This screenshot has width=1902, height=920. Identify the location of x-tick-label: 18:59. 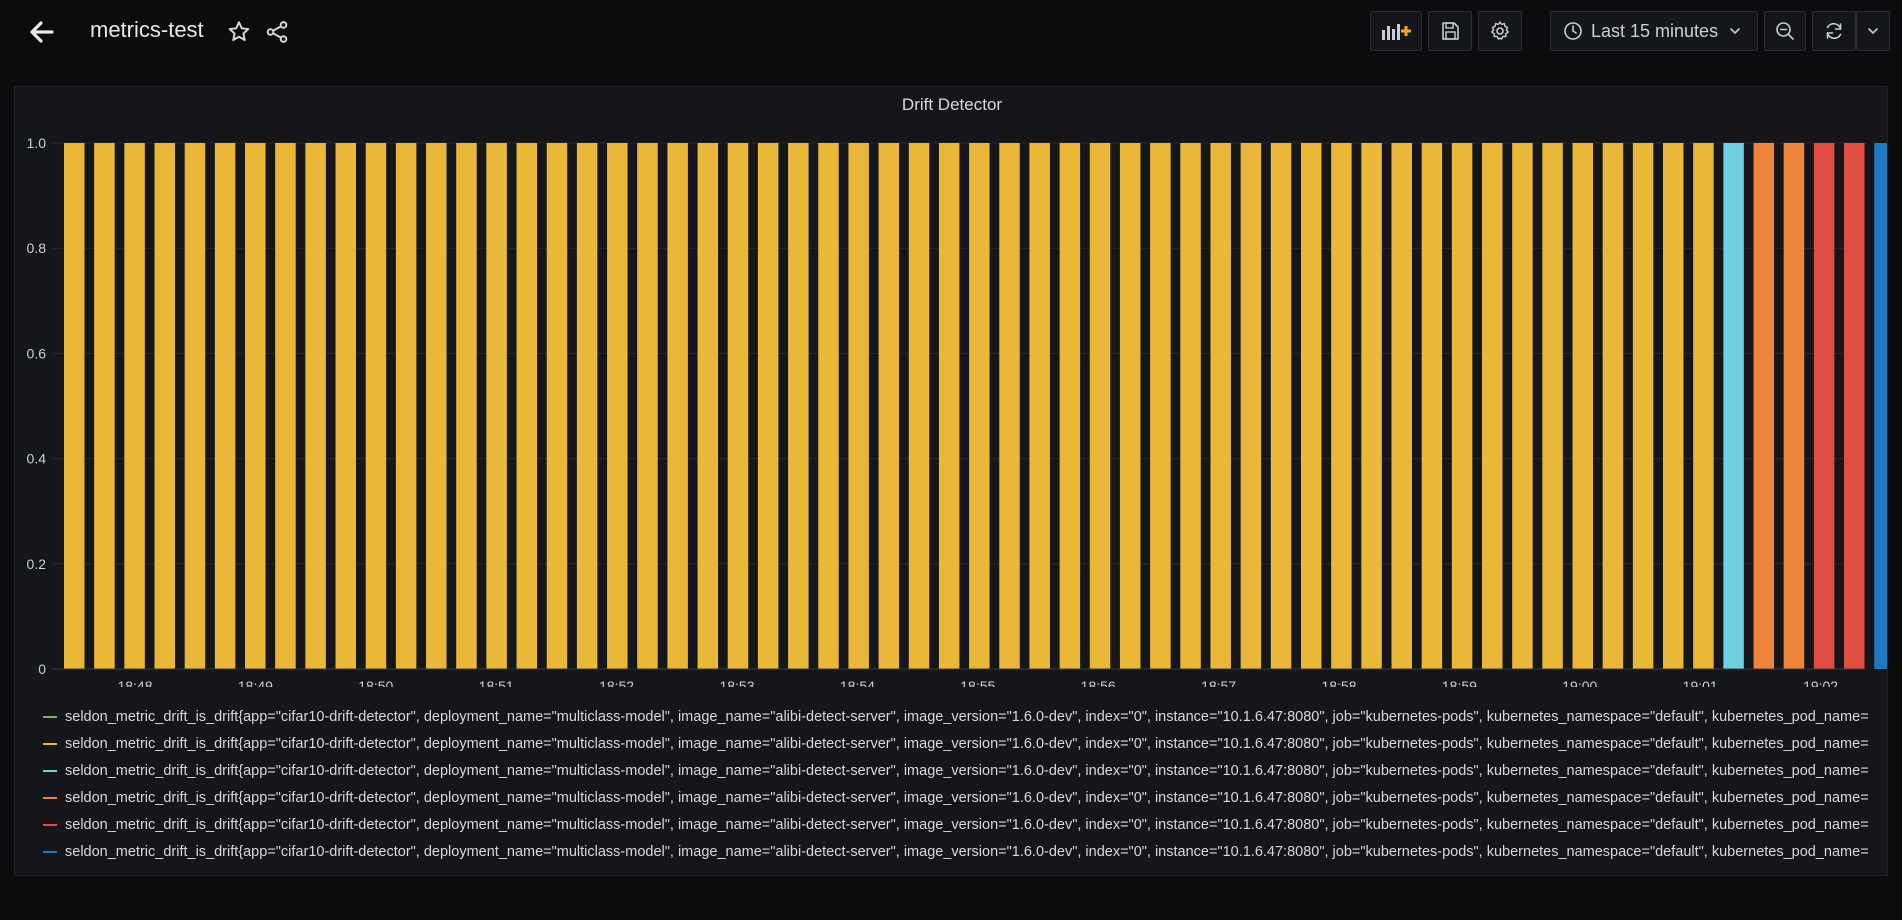
(1459, 682).